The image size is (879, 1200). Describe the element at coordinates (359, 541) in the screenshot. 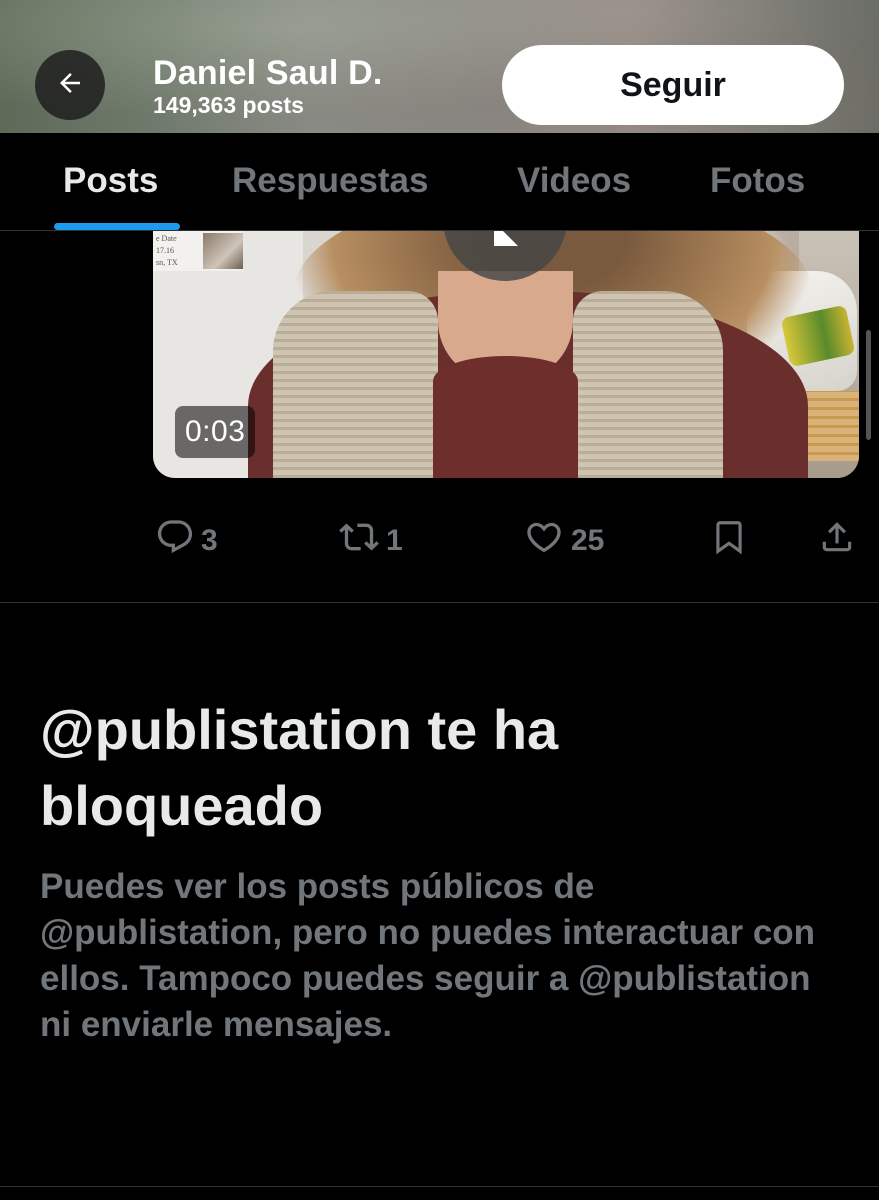

I see `repost-icon` at that location.